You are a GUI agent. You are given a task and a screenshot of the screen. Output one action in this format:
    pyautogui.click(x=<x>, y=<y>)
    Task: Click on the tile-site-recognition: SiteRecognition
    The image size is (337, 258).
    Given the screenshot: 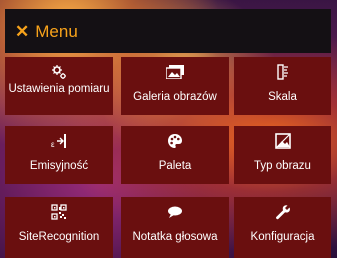 What is the action you would take?
    pyautogui.click(x=59, y=227)
    